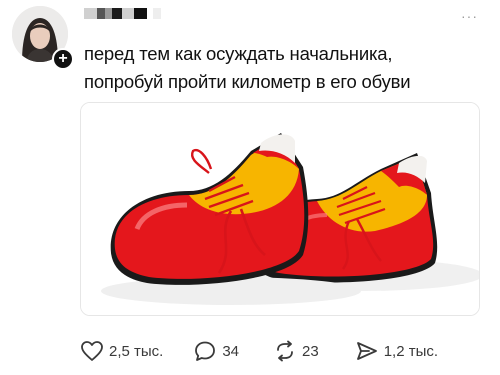 This screenshot has height=375, width=500. I want to click on comment-count: 34, so click(231, 351).